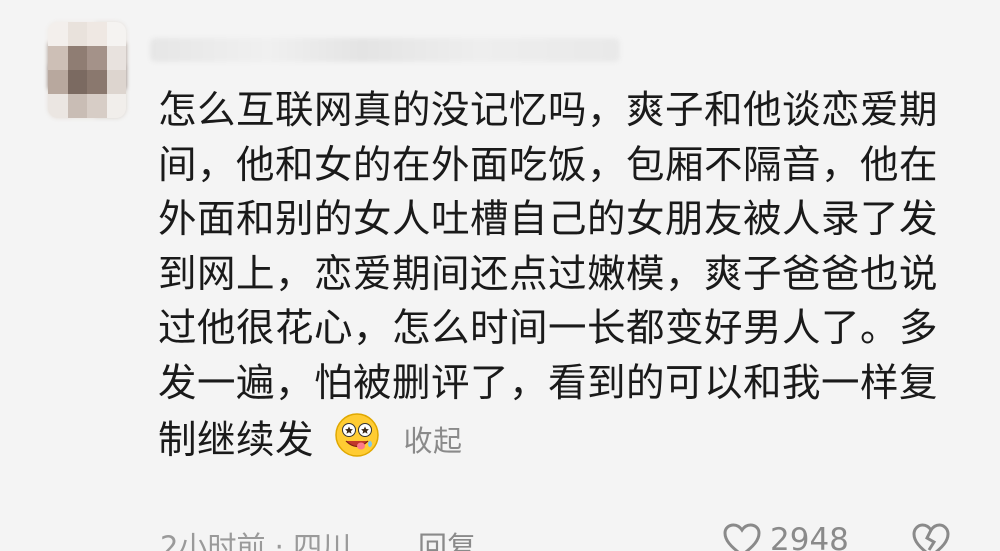 The image size is (1000, 551). I want to click on dislike-button, so click(931, 535).